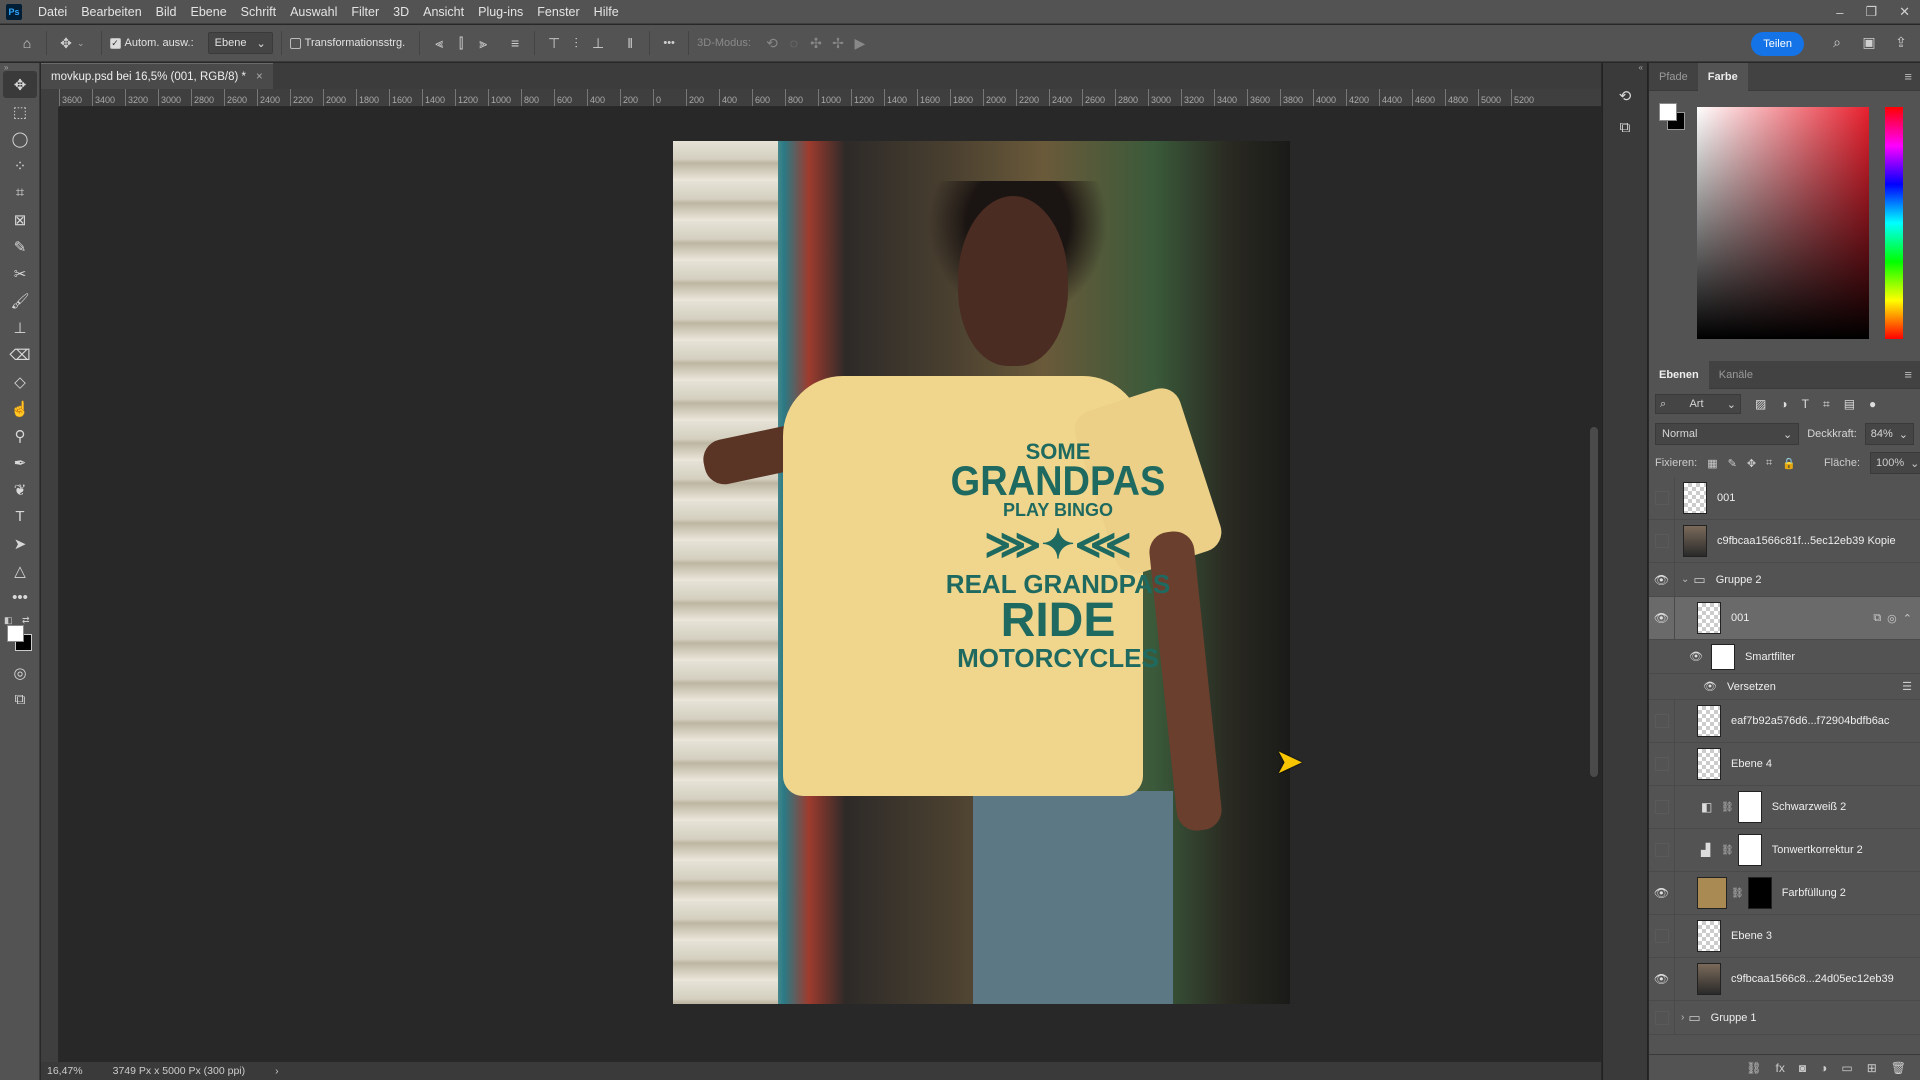 The width and height of the screenshot is (1920, 1080). I want to click on lock-position-icon: ✥, so click(1751, 463).